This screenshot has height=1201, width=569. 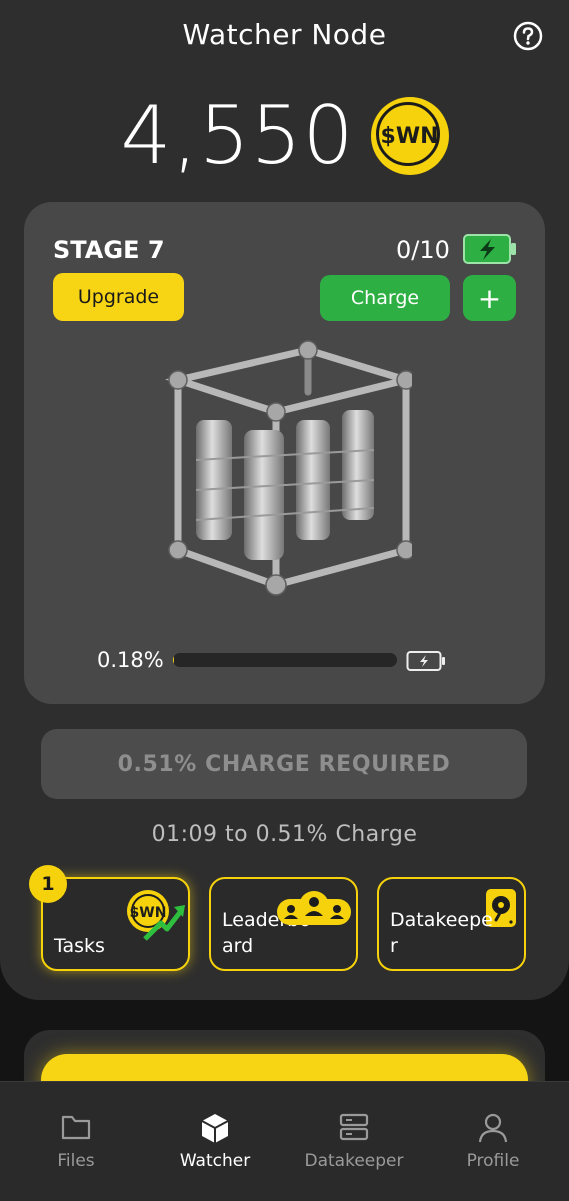 What do you see at coordinates (493, 1128) in the screenshot?
I see `user-icon` at bounding box center [493, 1128].